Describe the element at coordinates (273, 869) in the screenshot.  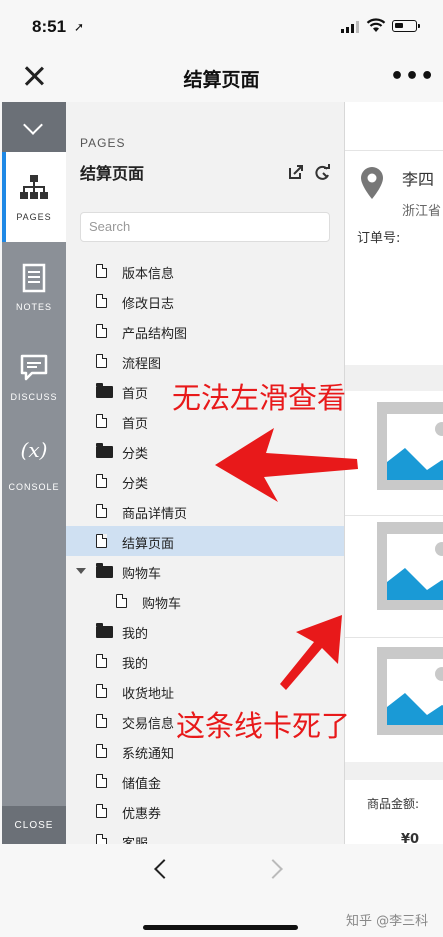
I see `forward-button` at that location.